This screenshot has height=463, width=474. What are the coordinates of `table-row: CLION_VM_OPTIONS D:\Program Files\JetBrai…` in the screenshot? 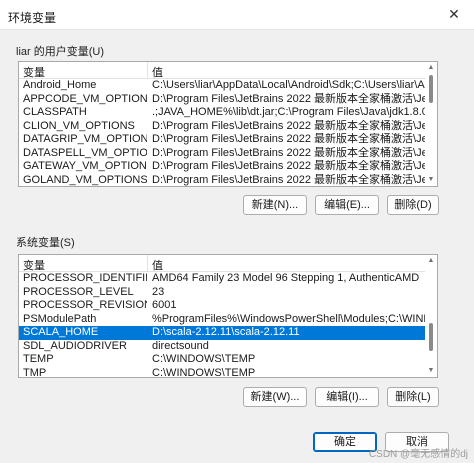 It's located at (222, 127).